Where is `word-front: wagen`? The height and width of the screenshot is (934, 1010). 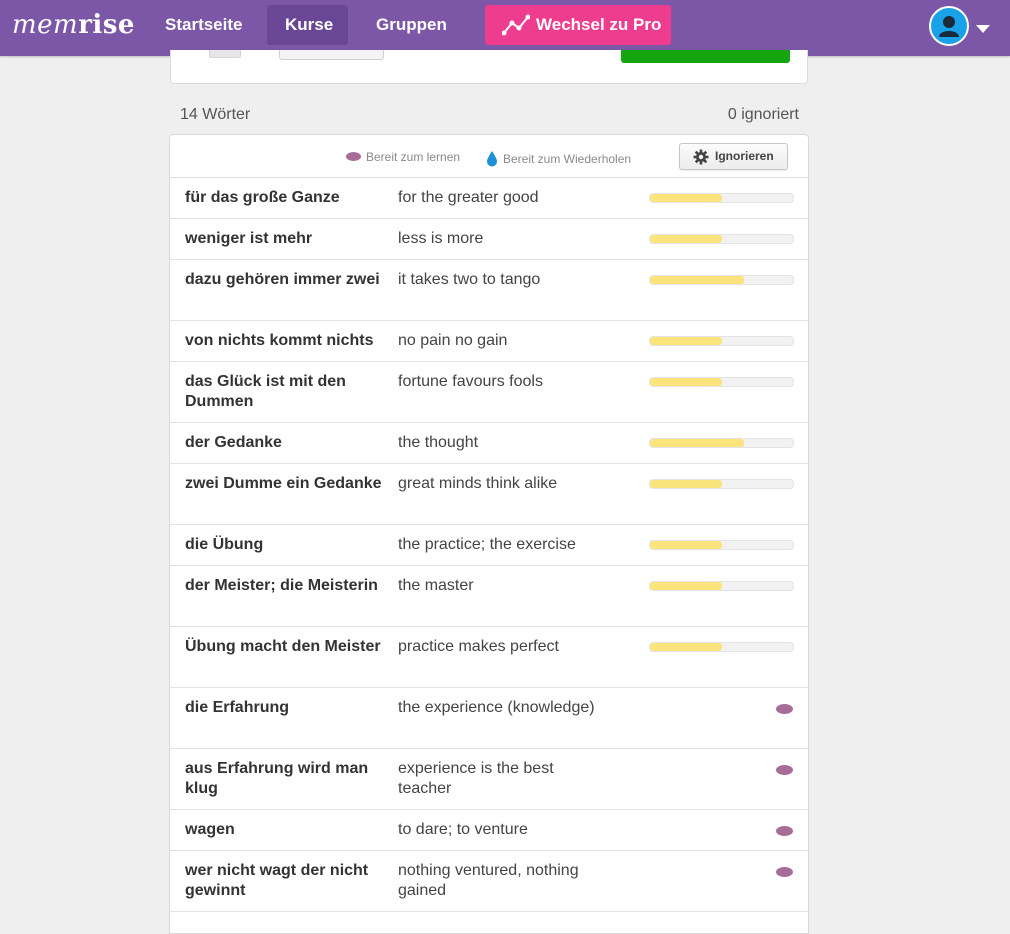 word-front: wagen is located at coordinates (210, 829).